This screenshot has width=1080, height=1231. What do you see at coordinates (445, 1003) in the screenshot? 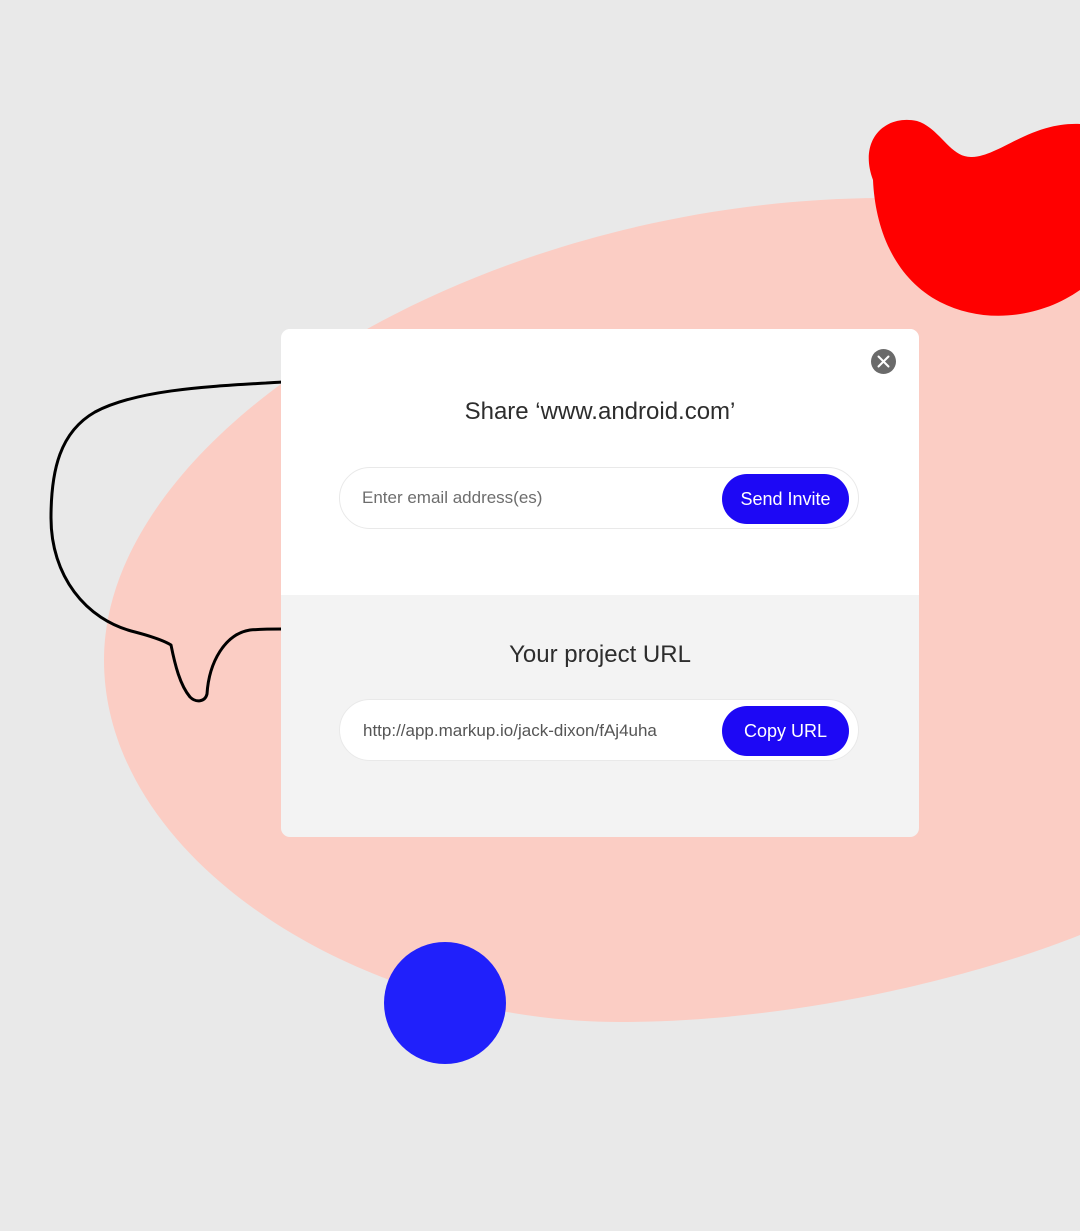
I see `blue-dot` at bounding box center [445, 1003].